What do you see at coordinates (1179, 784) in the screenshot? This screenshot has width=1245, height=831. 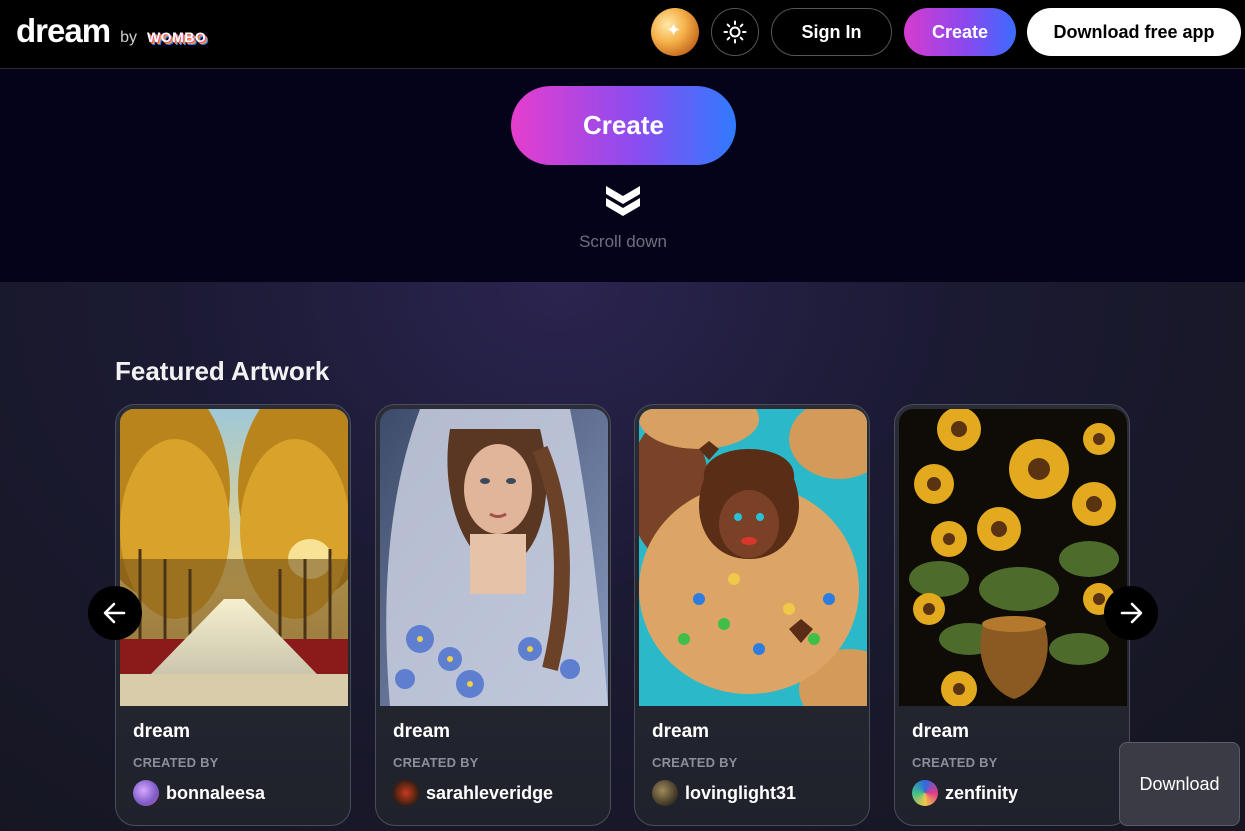 I see `floating-download-button: Download` at bounding box center [1179, 784].